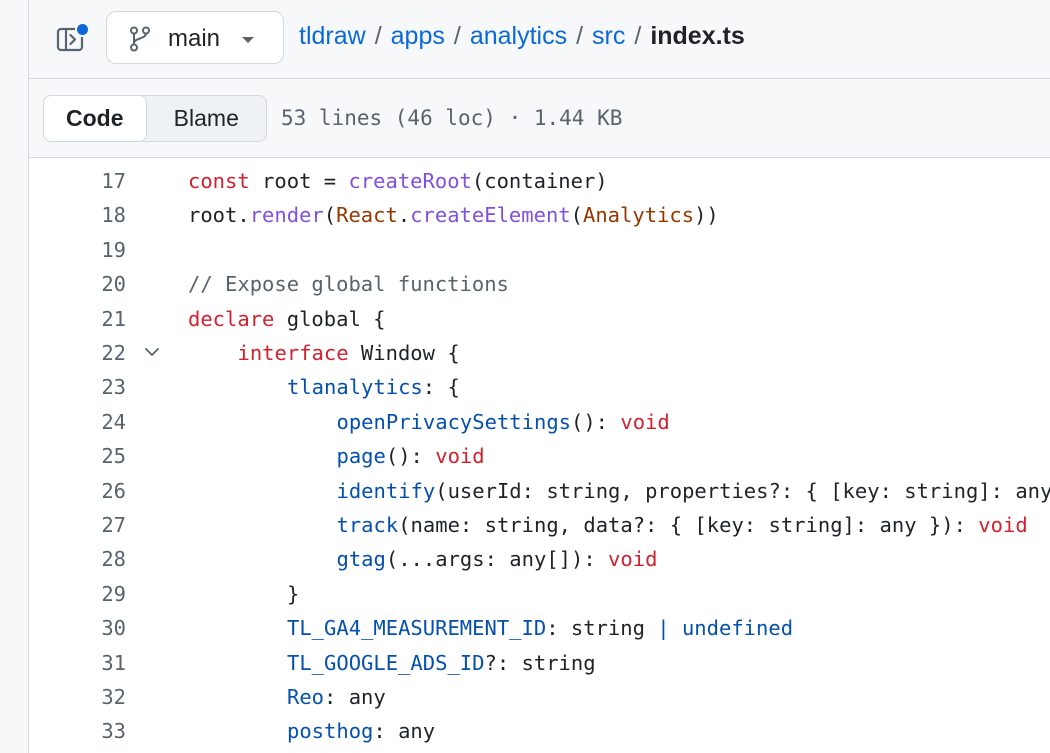 The image size is (1050, 753). I want to click on code-line: 31 TL_GOOGLE_ADS_ID?: string, so click(539, 664).